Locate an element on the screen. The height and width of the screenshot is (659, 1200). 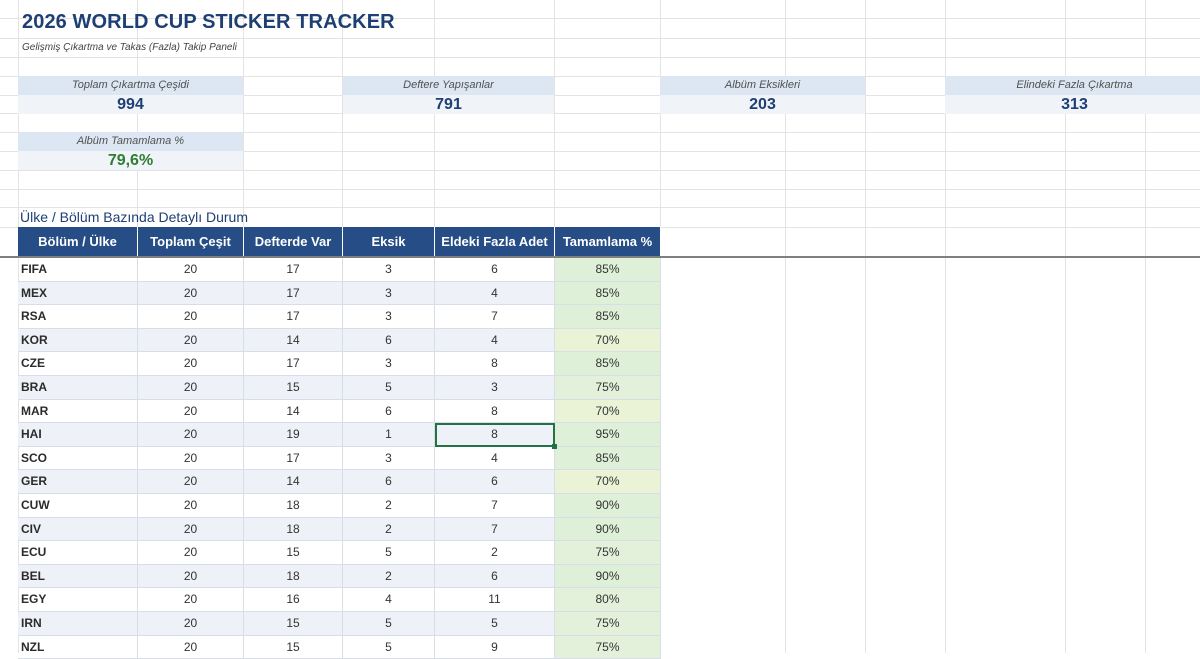
table-row: NZL20155975% is located at coordinates (339, 647).